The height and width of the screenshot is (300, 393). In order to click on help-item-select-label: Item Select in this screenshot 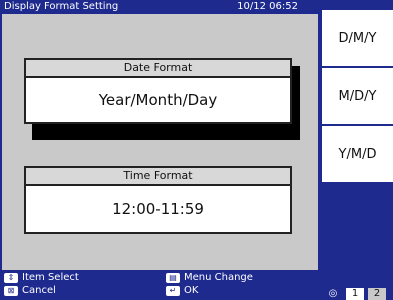, I will do `click(50, 277)`.